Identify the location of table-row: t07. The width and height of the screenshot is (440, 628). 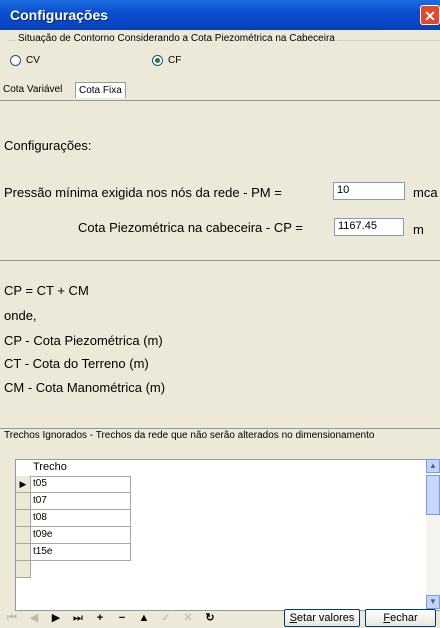
(73, 501).